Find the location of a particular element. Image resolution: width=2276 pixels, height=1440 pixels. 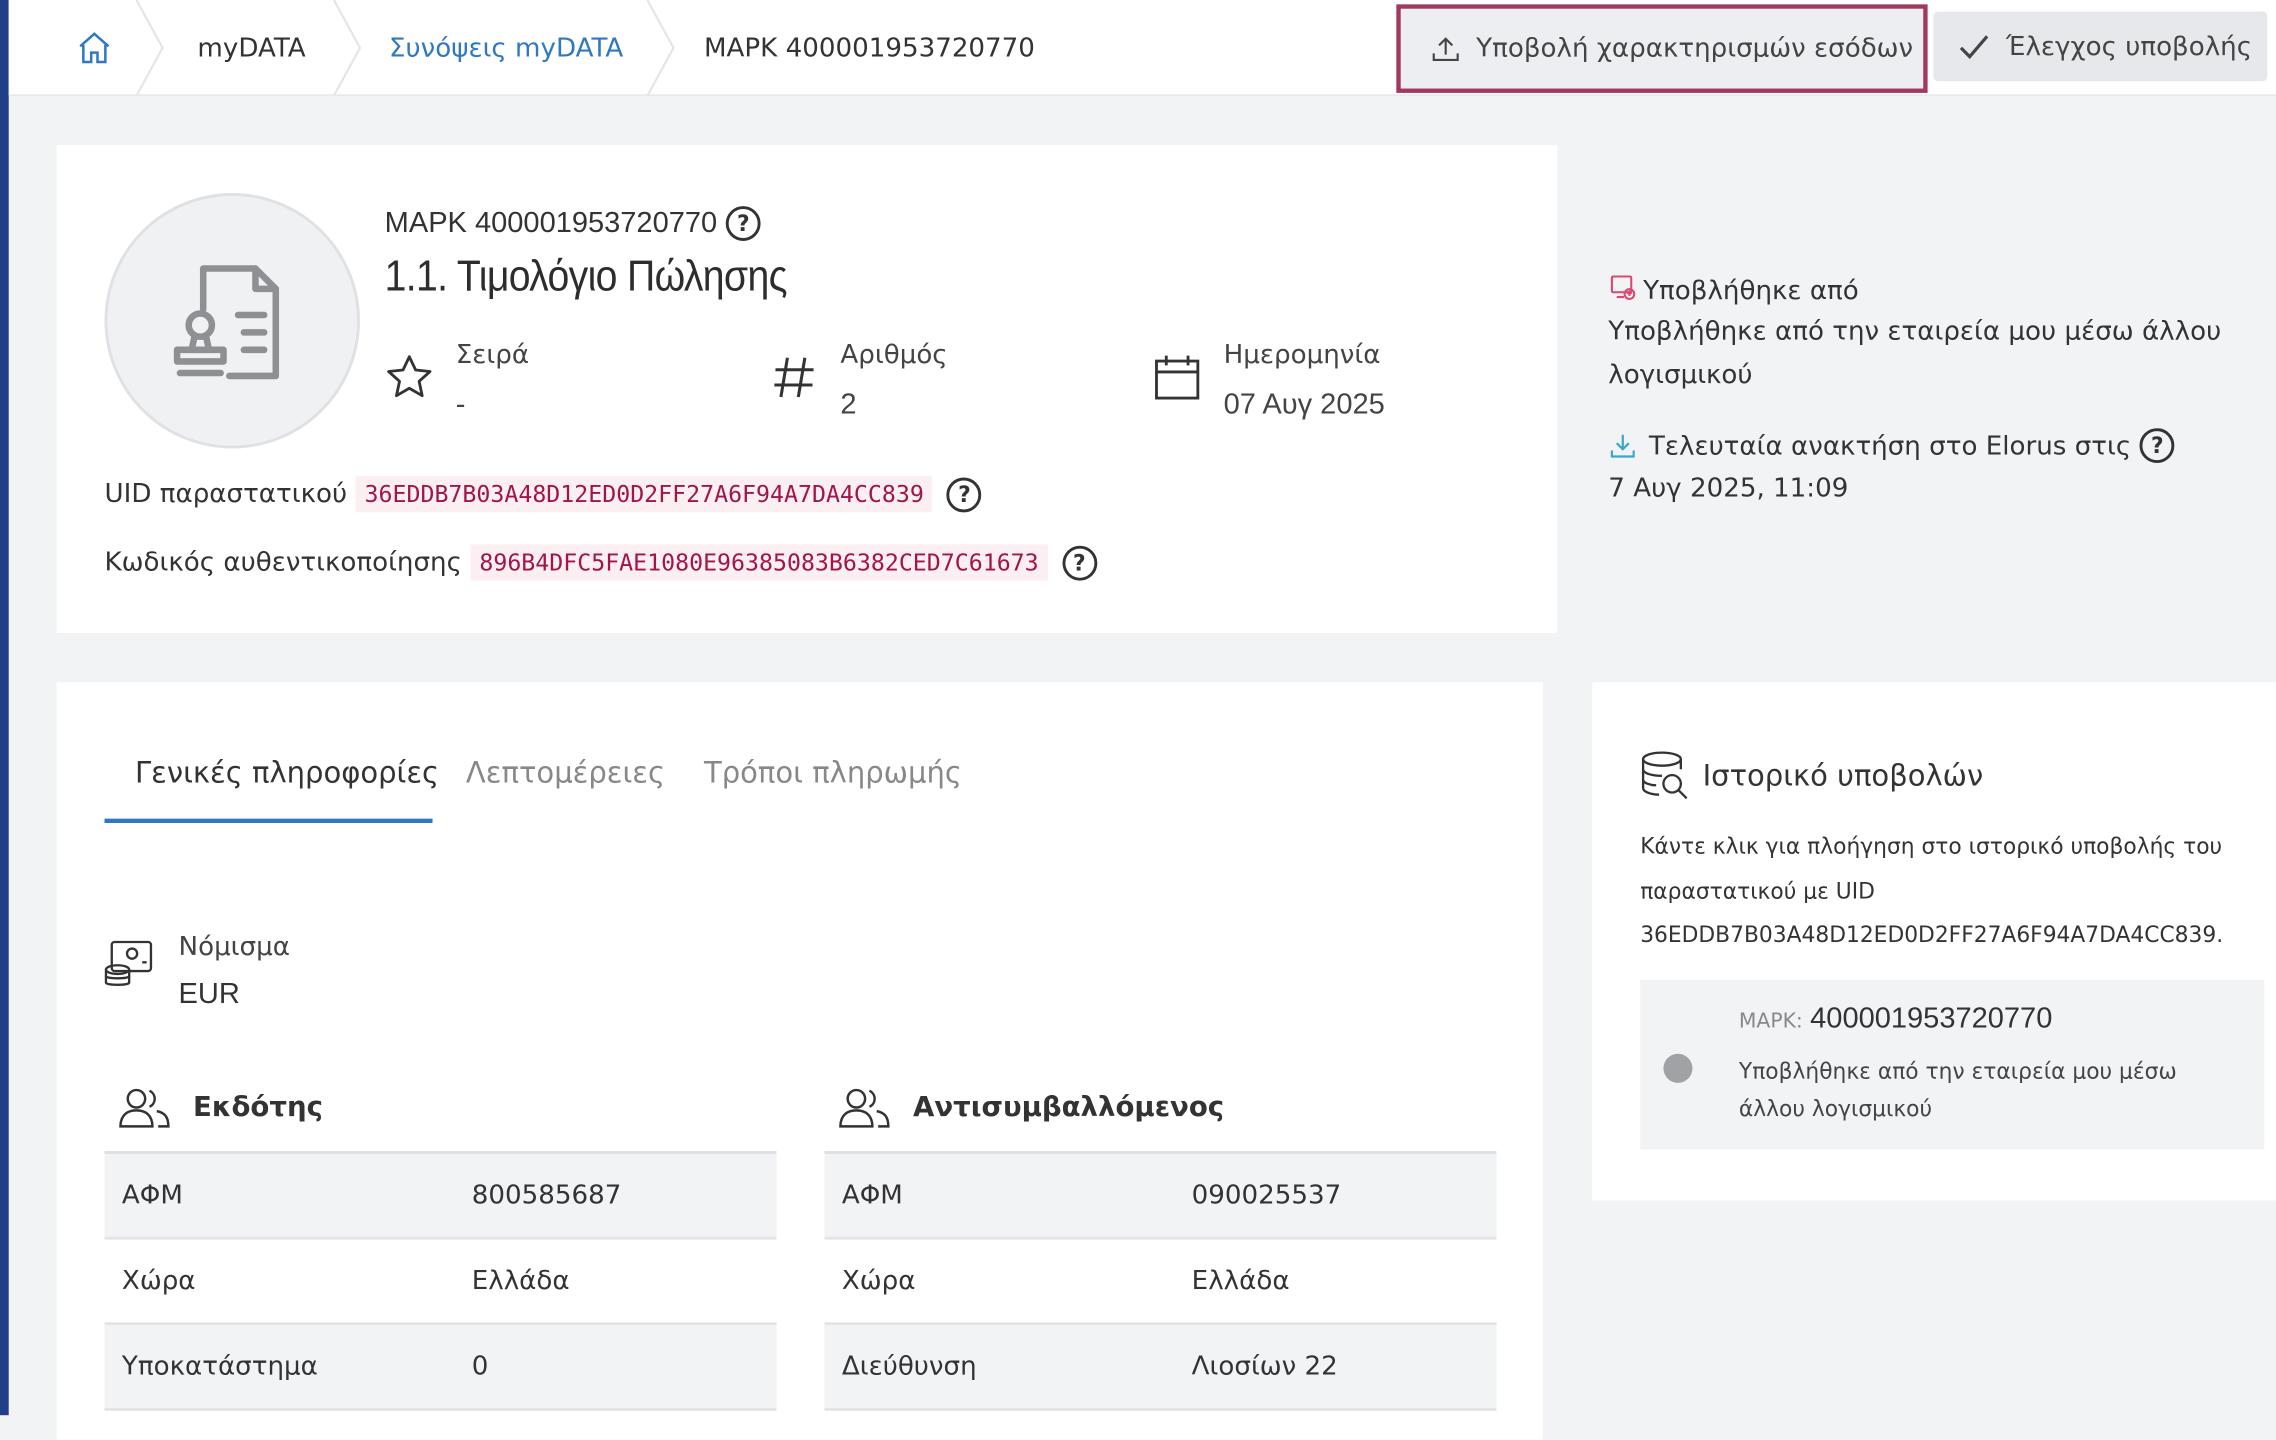

history-heading: Ιστορικό υποβολών is located at coordinates (1811, 775).